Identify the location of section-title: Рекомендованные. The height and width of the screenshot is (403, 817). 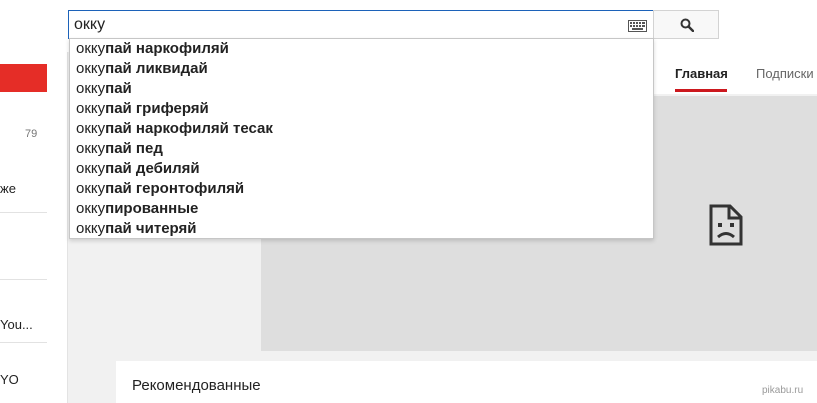
(196, 385).